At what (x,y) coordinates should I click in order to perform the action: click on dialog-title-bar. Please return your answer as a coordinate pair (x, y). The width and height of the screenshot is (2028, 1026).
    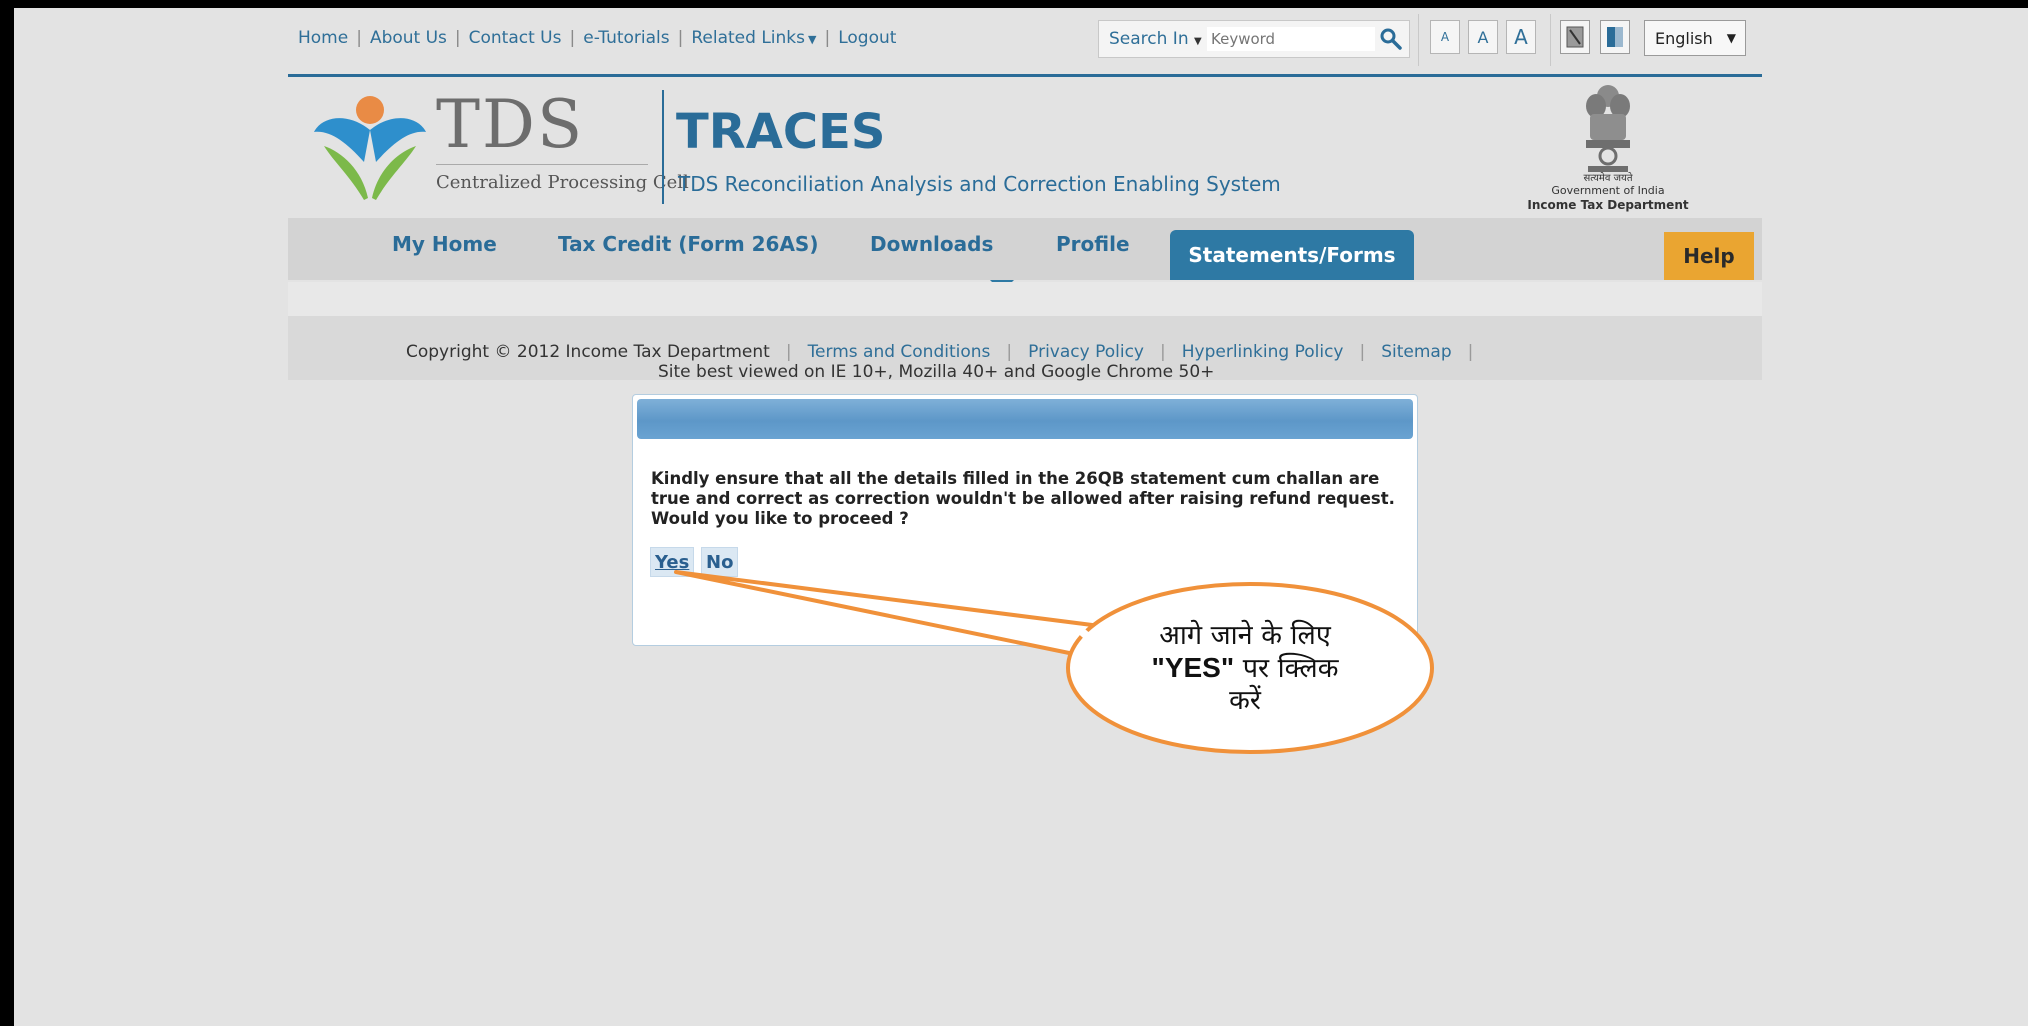
    Looking at the image, I should click on (1025, 419).